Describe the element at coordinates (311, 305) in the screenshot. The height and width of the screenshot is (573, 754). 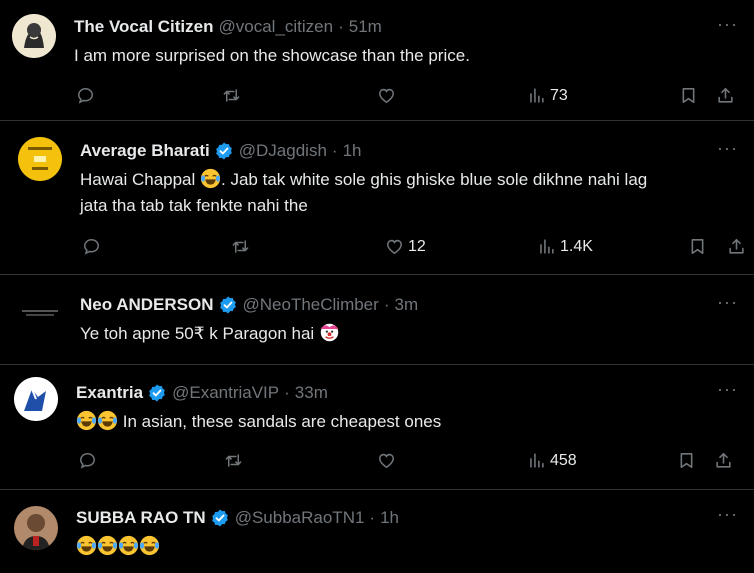
I see `author-handle: @NeoTheClimber` at that location.